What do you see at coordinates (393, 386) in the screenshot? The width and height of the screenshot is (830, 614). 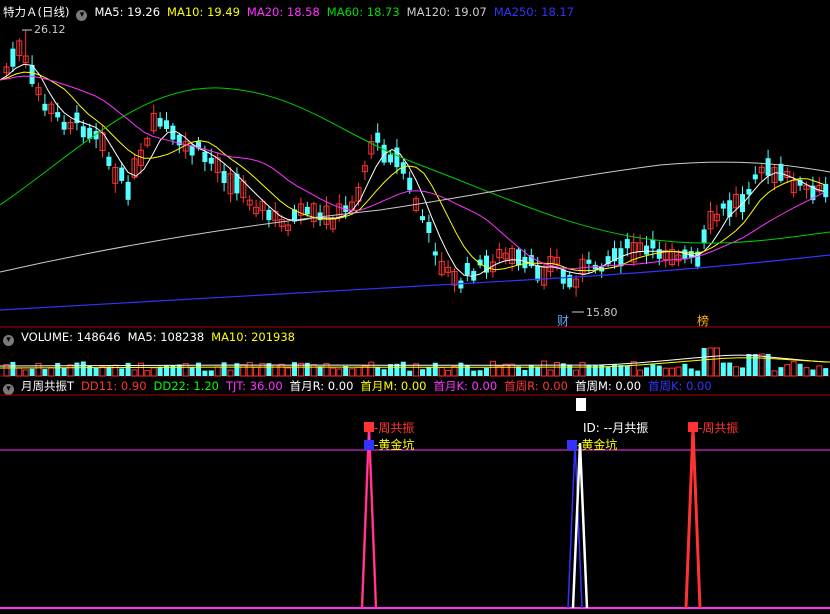 I see `indicator-legend-item-4: 首月M: 0.00` at bounding box center [393, 386].